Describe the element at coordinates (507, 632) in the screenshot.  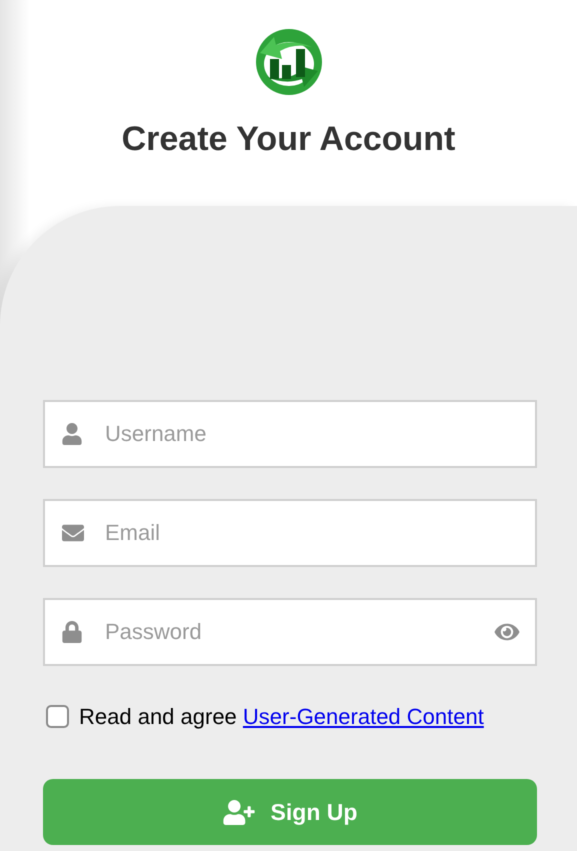
I see `eye-icon` at that location.